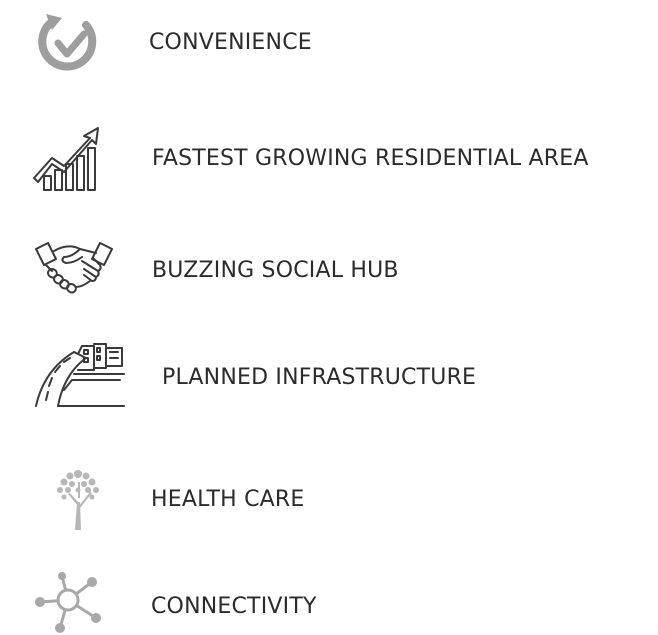  I want to click on feature-item-connectivity: CONNECTIVITY, so click(329, 597).